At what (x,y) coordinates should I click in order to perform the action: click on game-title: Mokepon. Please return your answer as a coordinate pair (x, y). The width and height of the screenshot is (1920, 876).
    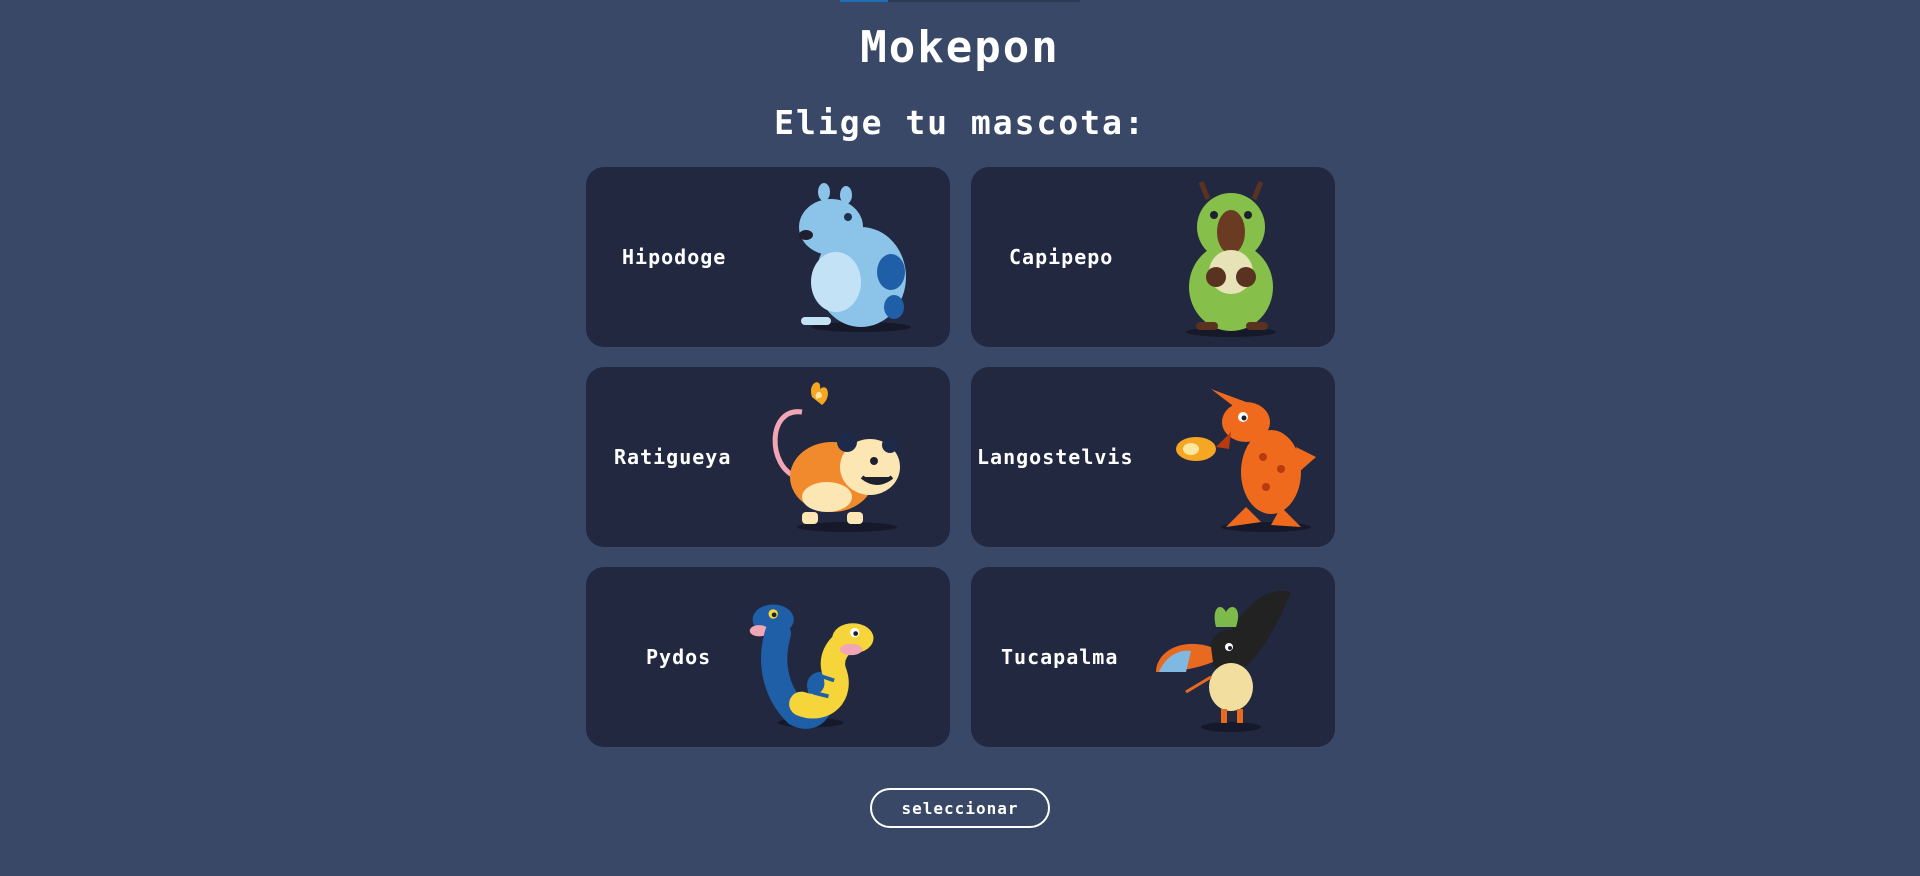
    Looking at the image, I should click on (960, 47).